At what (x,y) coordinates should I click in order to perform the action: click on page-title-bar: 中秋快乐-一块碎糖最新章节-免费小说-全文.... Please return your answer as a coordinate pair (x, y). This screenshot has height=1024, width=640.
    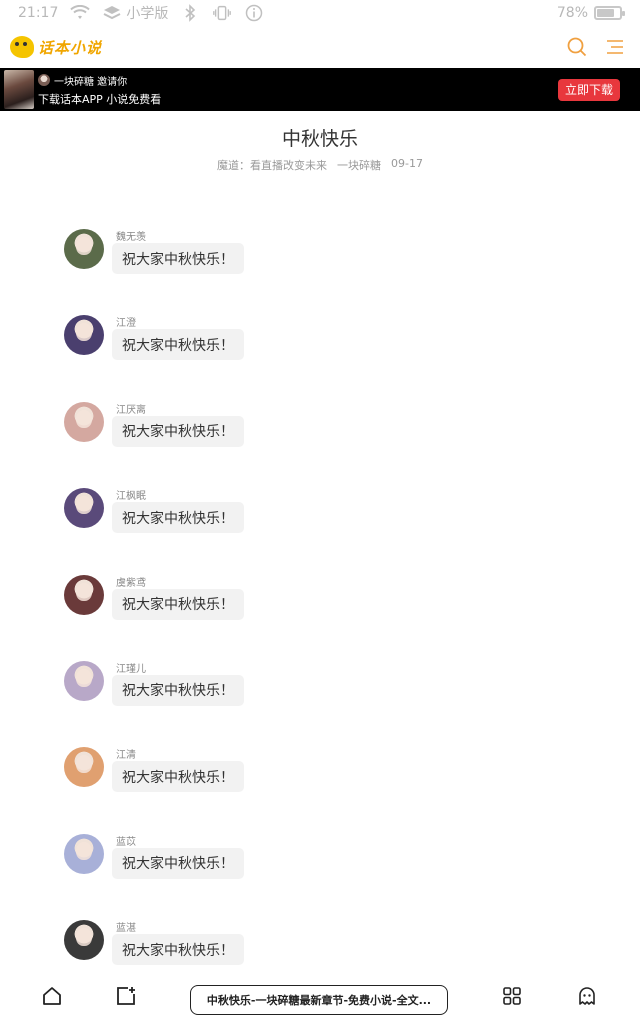
    Looking at the image, I should click on (319, 1000).